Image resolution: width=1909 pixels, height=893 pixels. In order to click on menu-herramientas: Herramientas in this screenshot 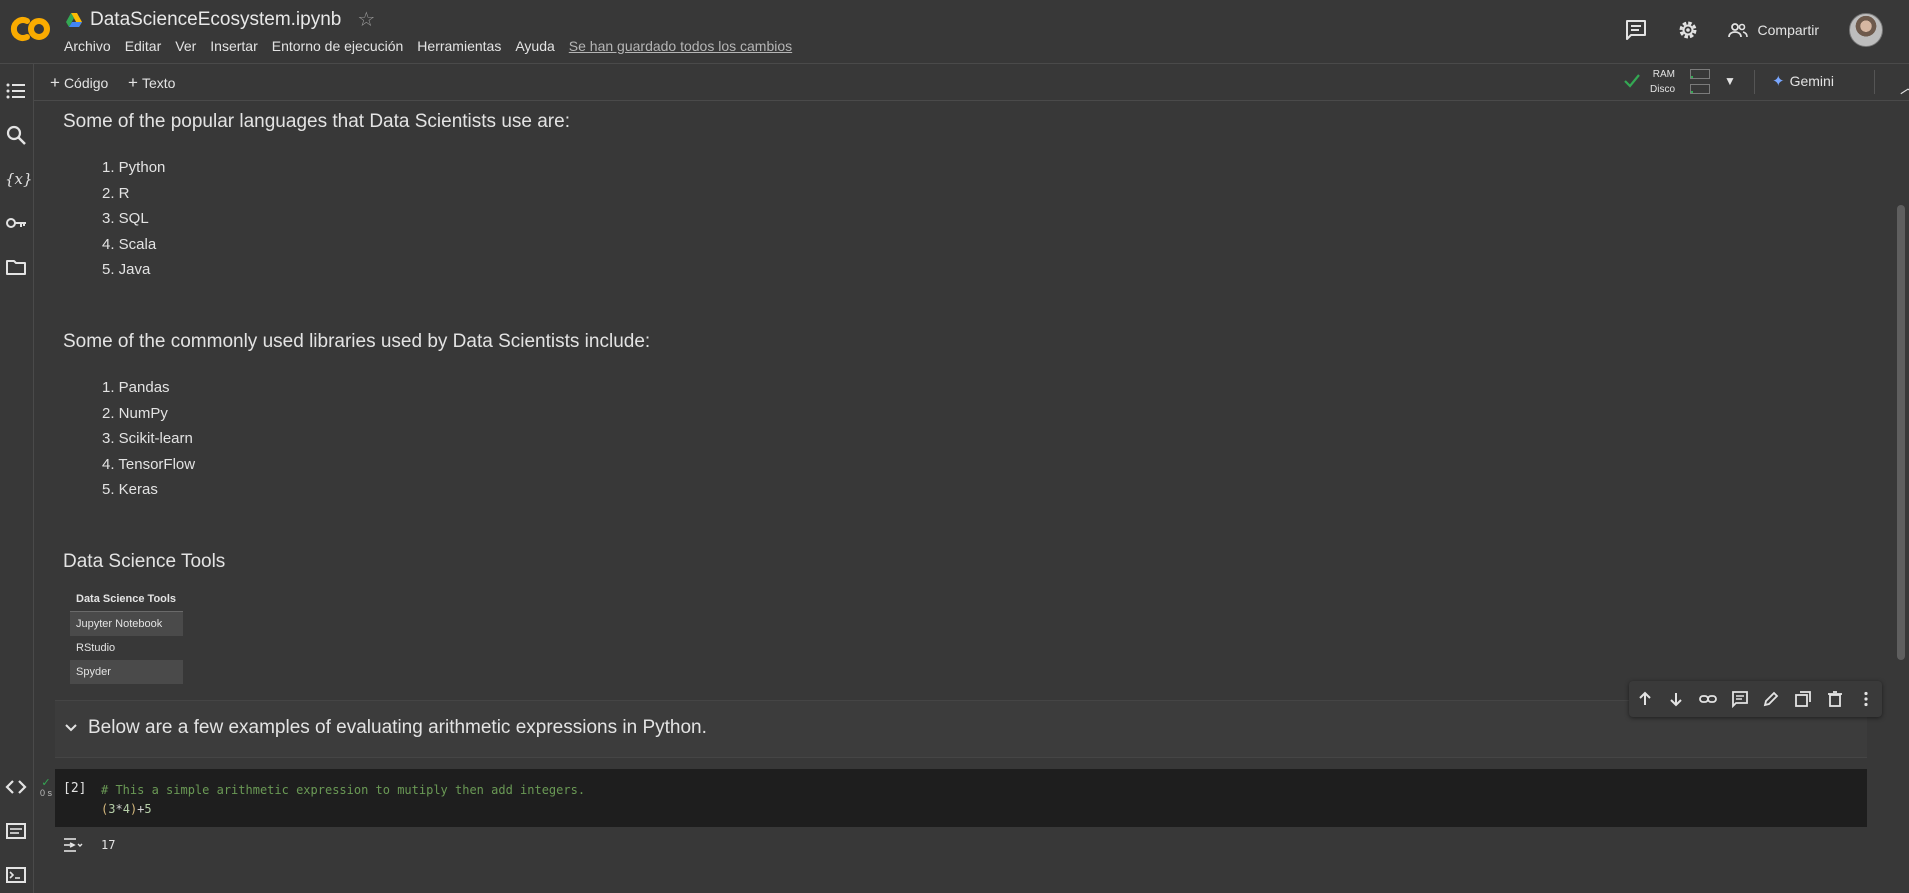, I will do `click(459, 46)`.